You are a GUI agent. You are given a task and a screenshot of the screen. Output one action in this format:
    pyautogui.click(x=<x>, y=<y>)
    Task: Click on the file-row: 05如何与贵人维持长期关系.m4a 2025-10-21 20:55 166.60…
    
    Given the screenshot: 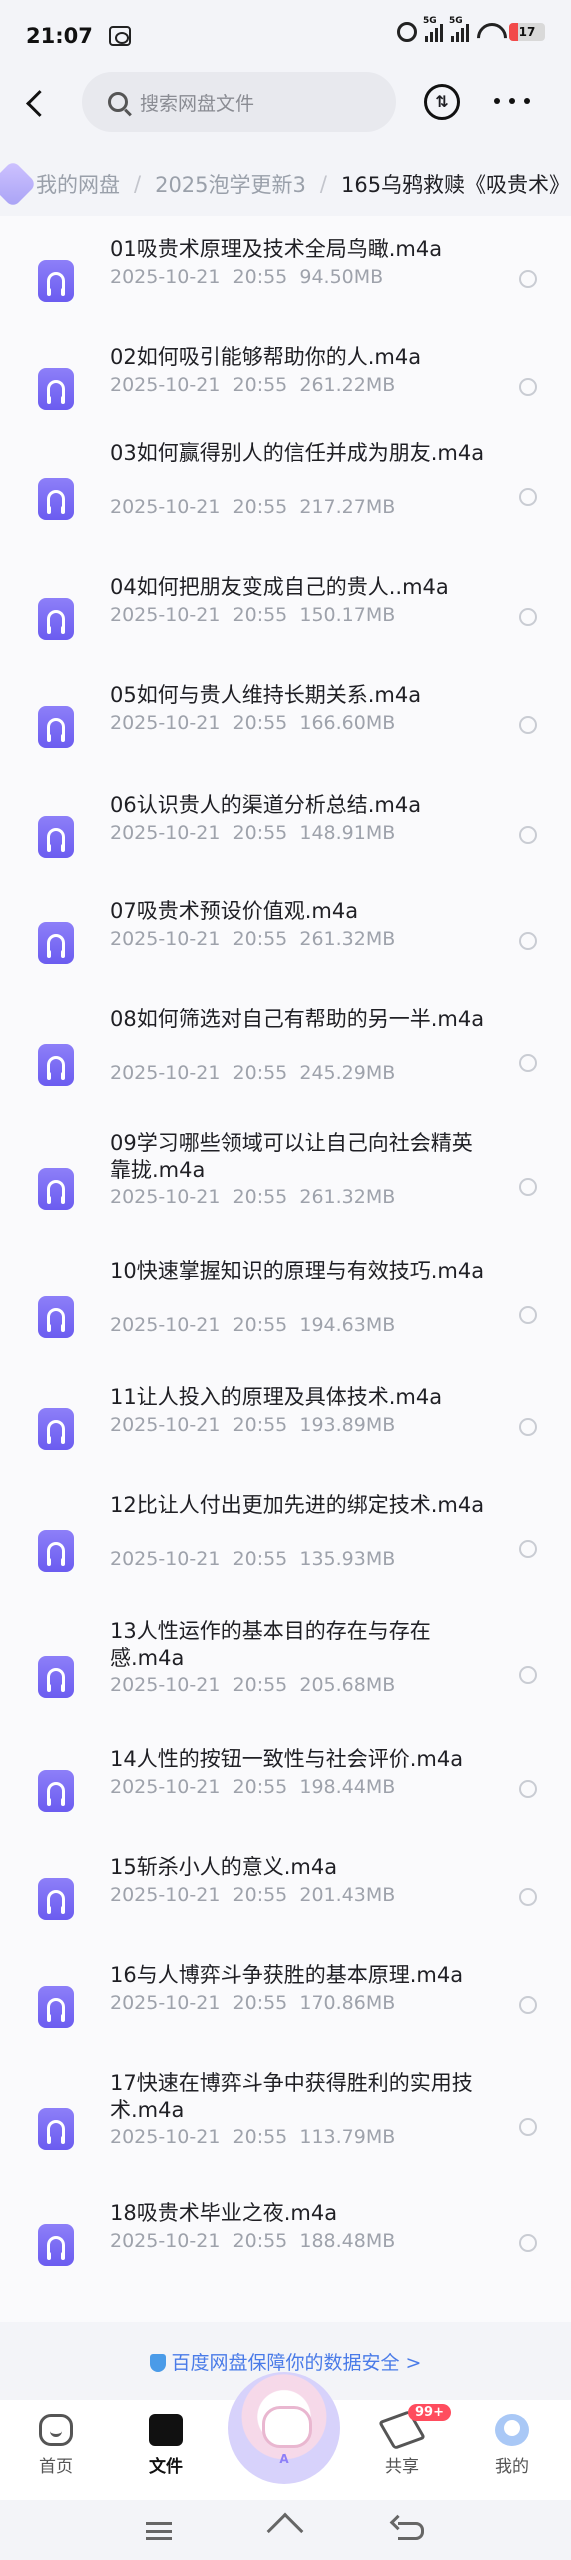 What is the action you would take?
    pyautogui.click(x=285, y=726)
    